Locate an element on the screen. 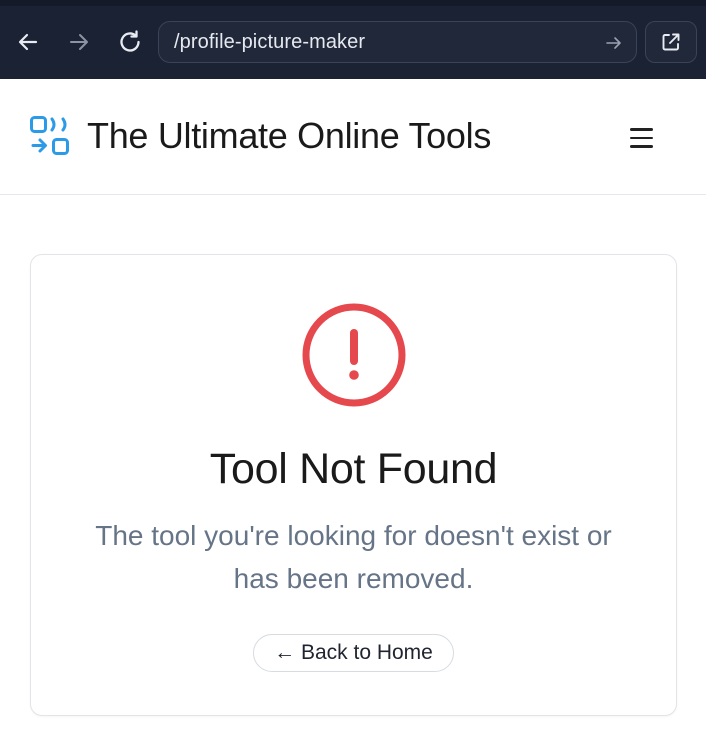  browser-toolbar: /profile-picture-maker is located at coordinates (353, 39).